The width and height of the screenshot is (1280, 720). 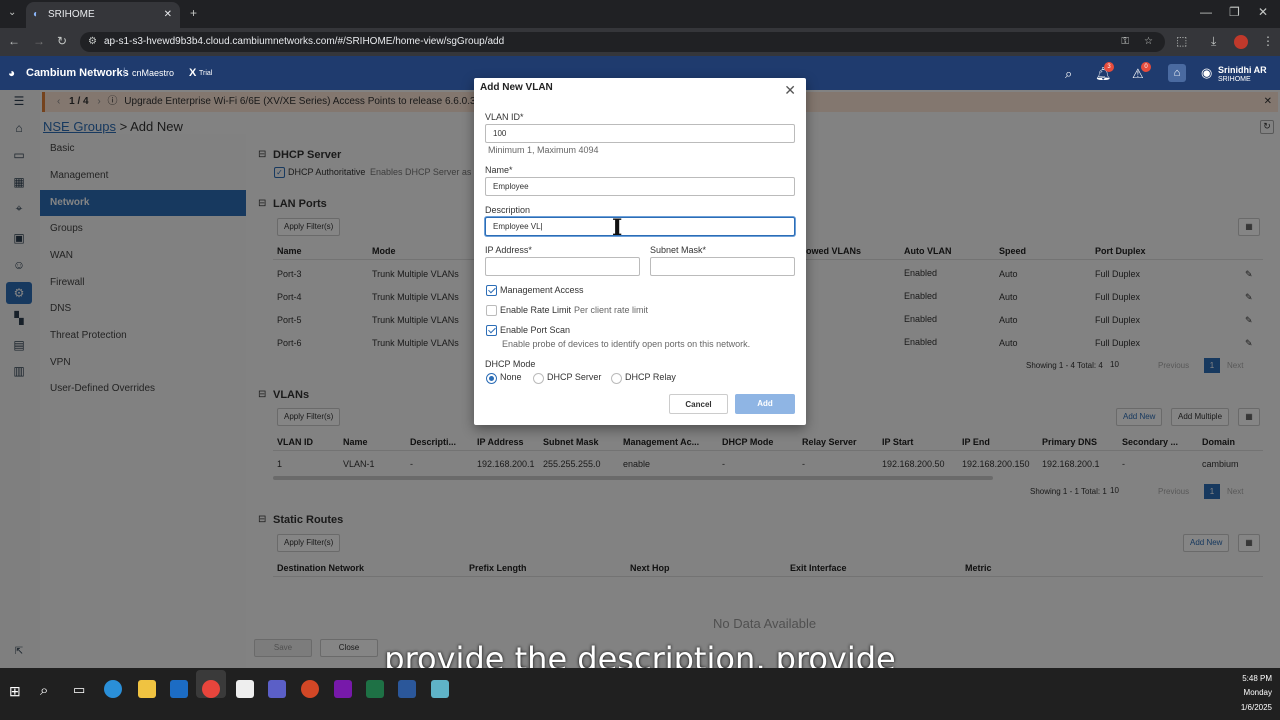 What do you see at coordinates (1268, 41) in the screenshot?
I see `browser-menu-icon: ⋮` at bounding box center [1268, 41].